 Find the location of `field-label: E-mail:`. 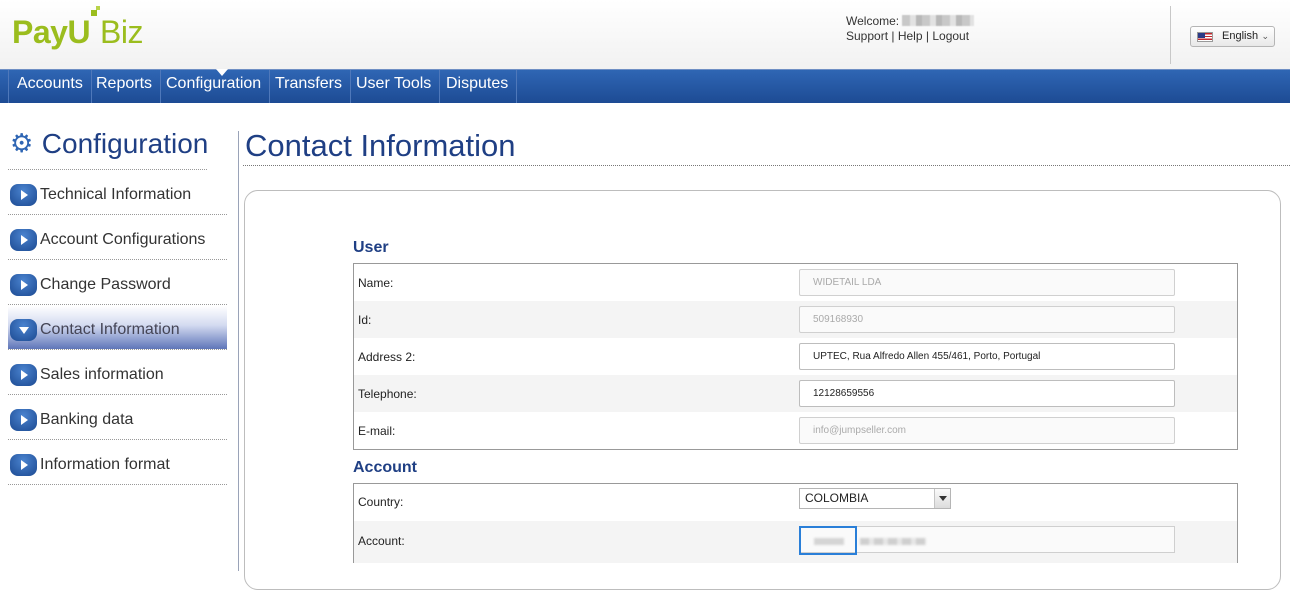

field-label: E-mail: is located at coordinates (377, 431).